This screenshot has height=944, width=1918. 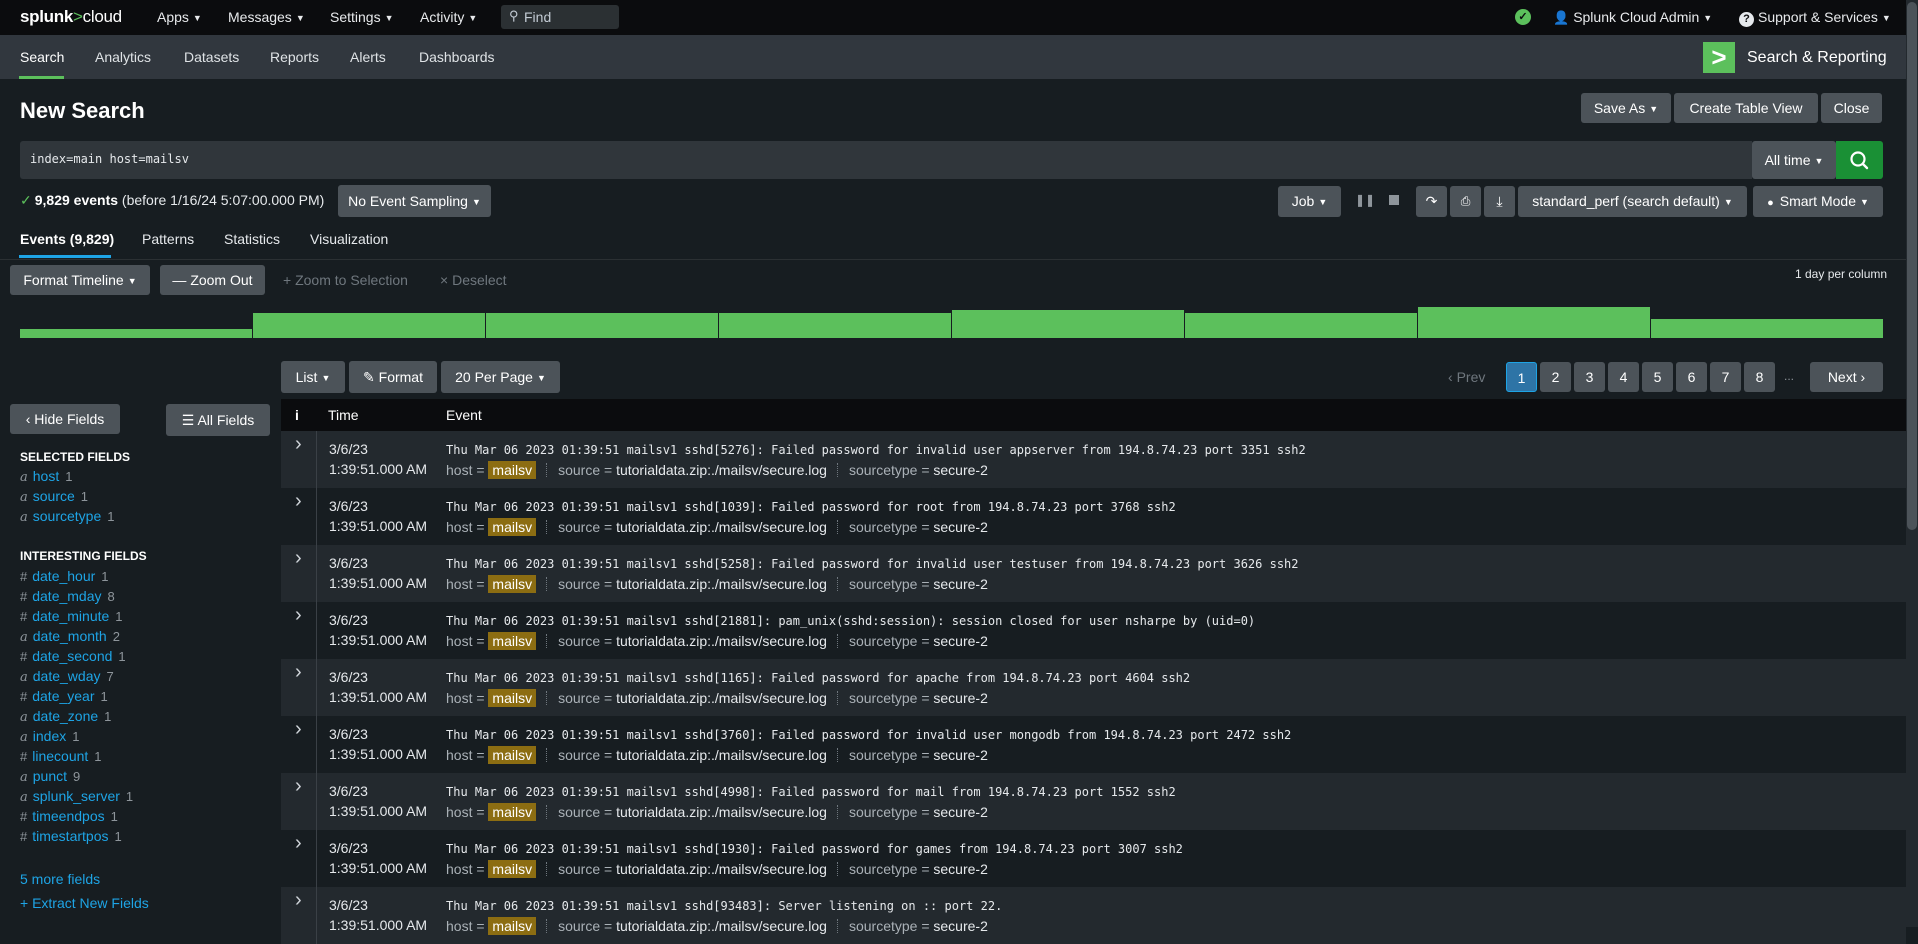 I want to click on tab-visualization: Visualization, so click(x=349, y=239).